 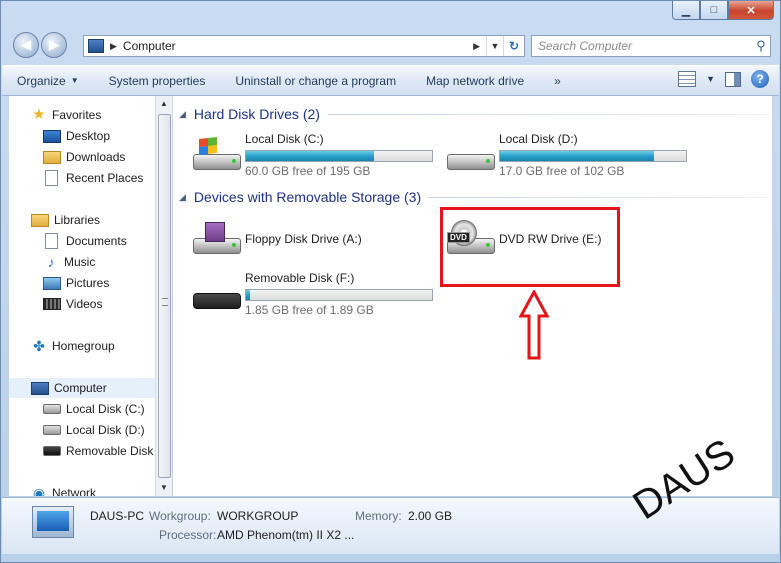 I want to click on nav-label: Documents, so click(x=96, y=241).